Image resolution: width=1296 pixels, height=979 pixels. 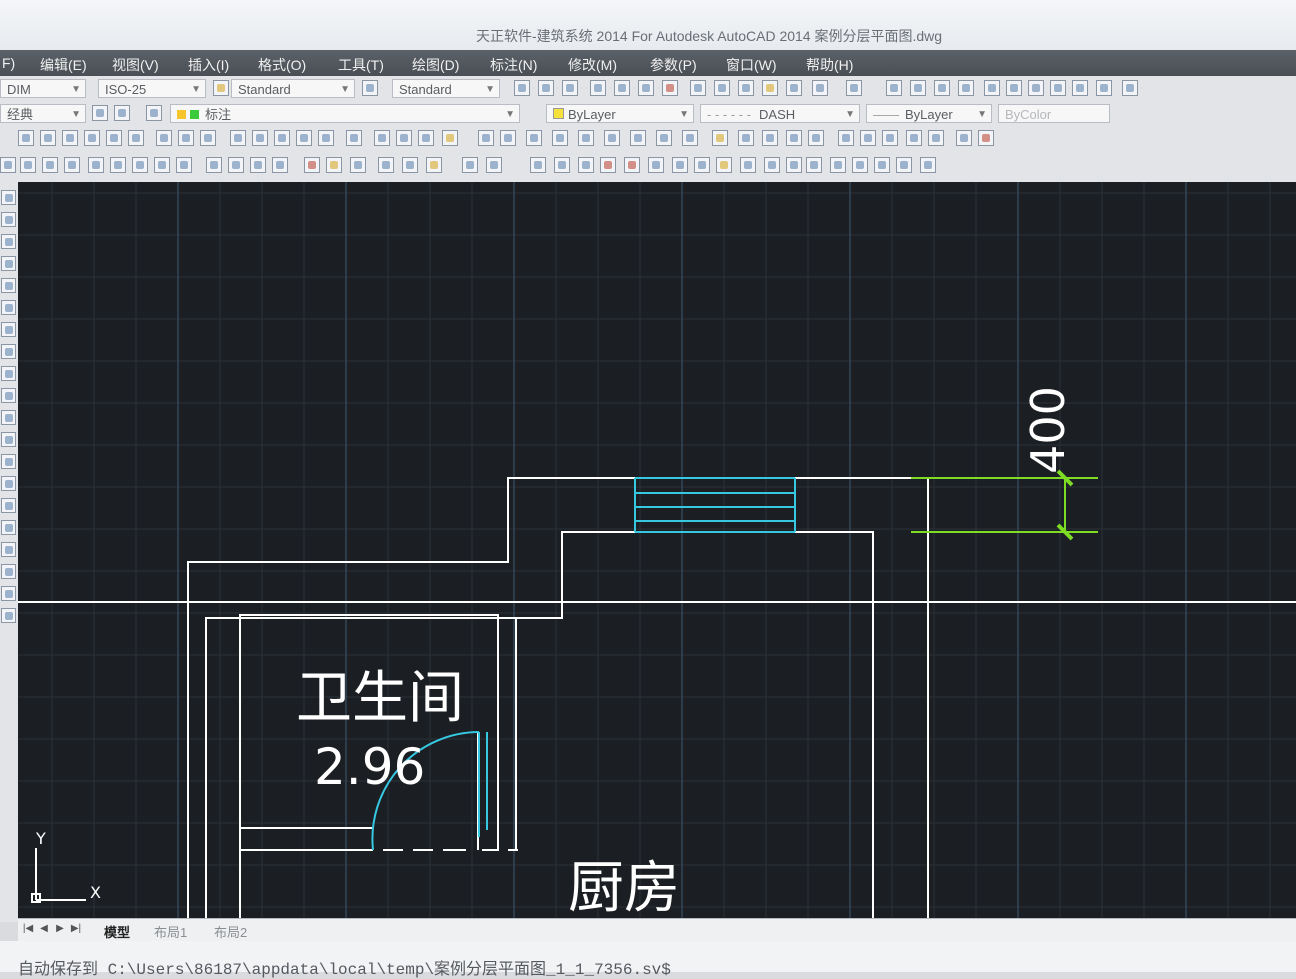 What do you see at coordinates (546, 88) in the screenshot?
I see `open-file-icon` at bounding box center [546, 88].